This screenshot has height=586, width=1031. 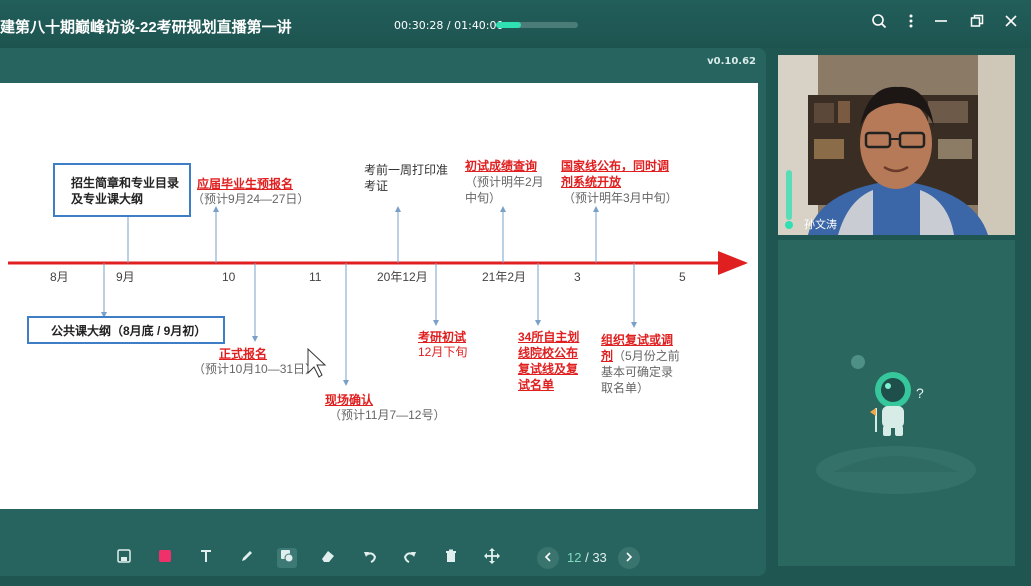 I want to click on playback-progress-bar, so click(x=537, y=25).